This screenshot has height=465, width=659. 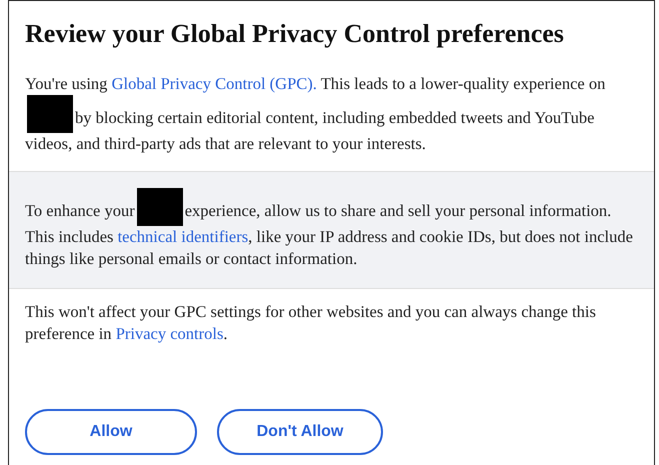 What do you see at coordinates (311, 323) in the screenshot?
I see `body-text: This won't affect your GPC settings for other websites and you can always change this preference in Privacy controls.` at bounding box center [311, 323].